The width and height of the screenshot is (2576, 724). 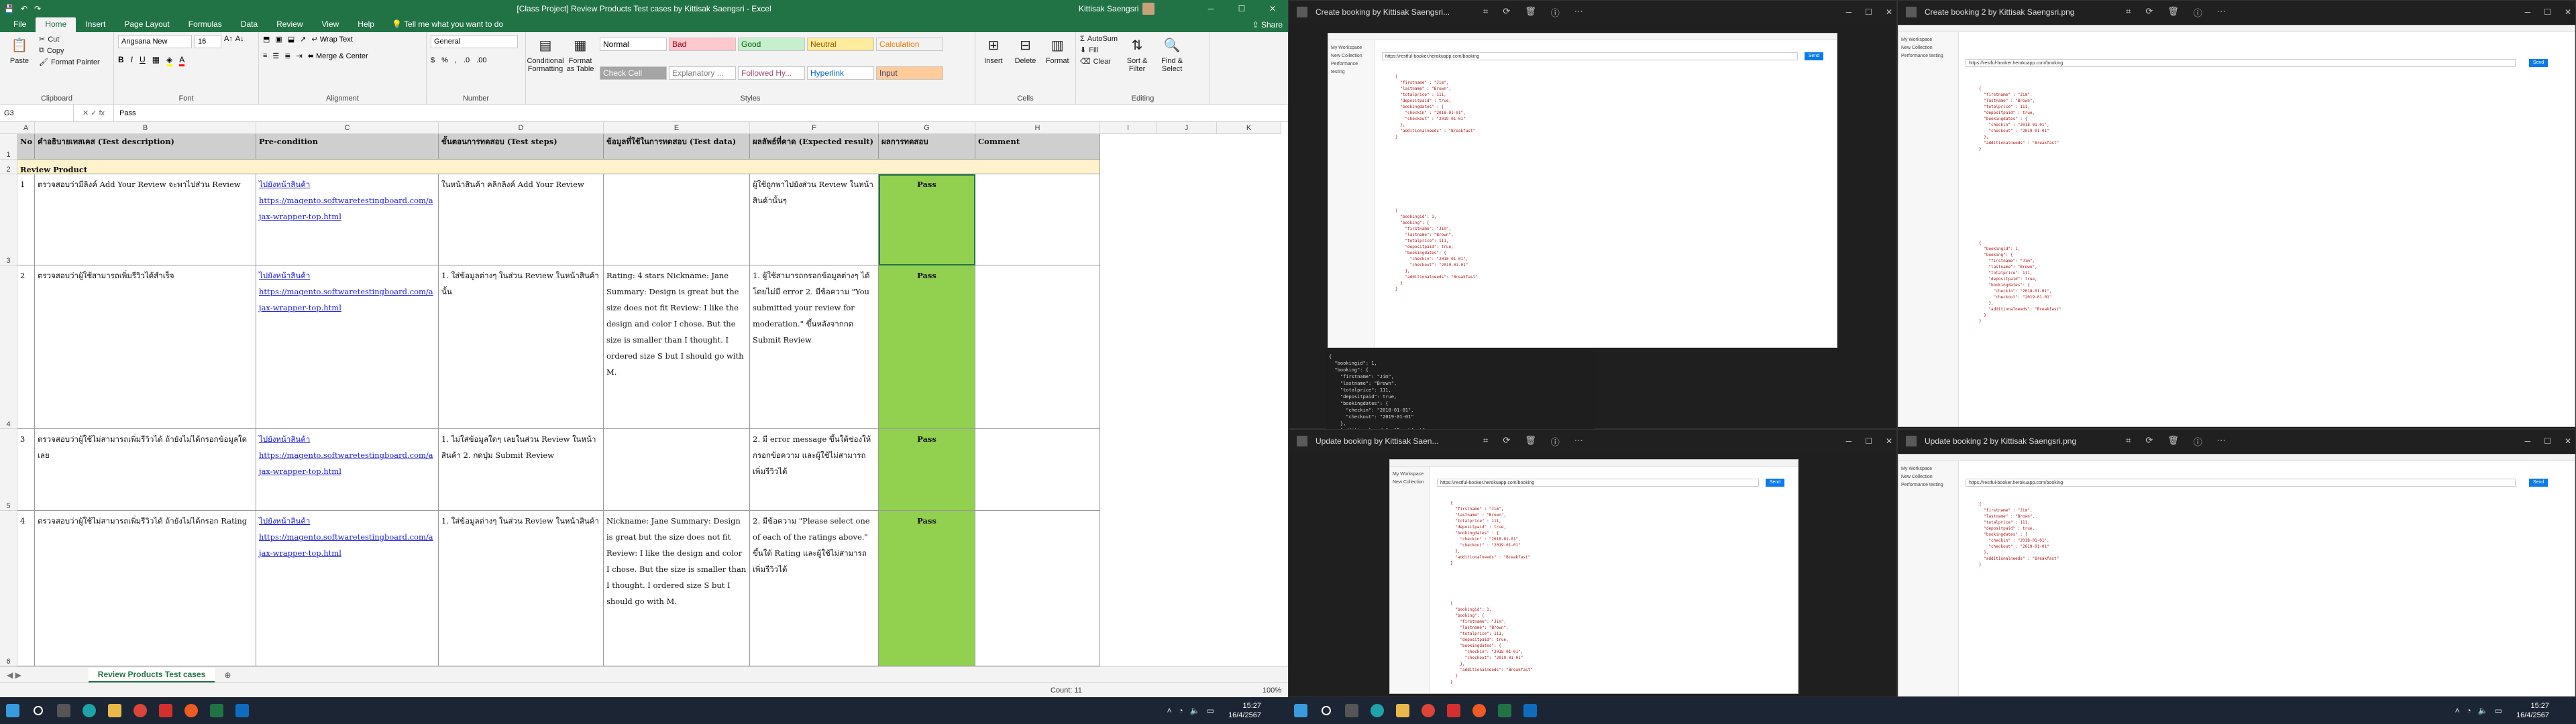 I want to click on wrap-text-button: ↵ Wrap Text, so click(x=331, y=39).